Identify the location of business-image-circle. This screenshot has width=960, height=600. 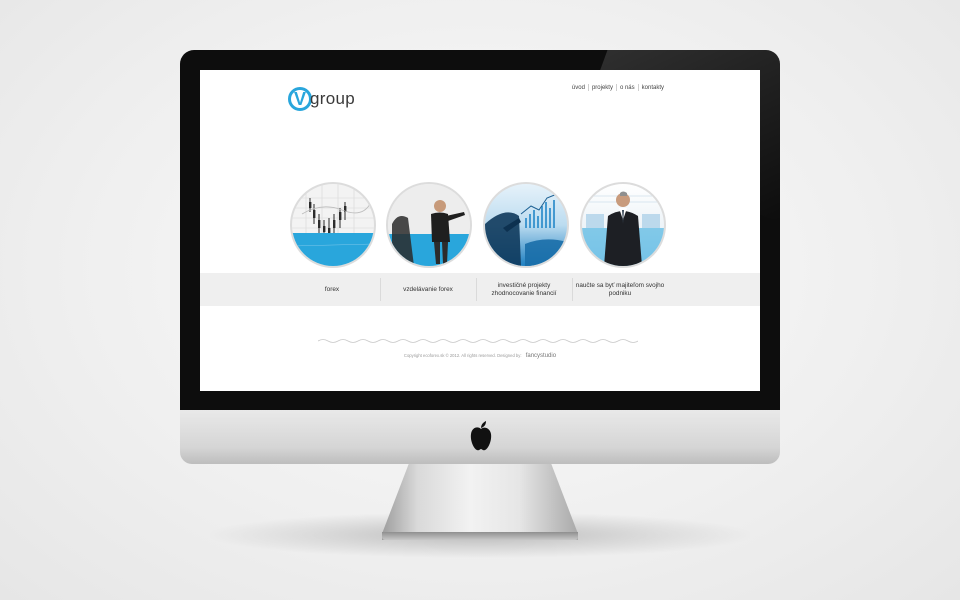
(623, 225).